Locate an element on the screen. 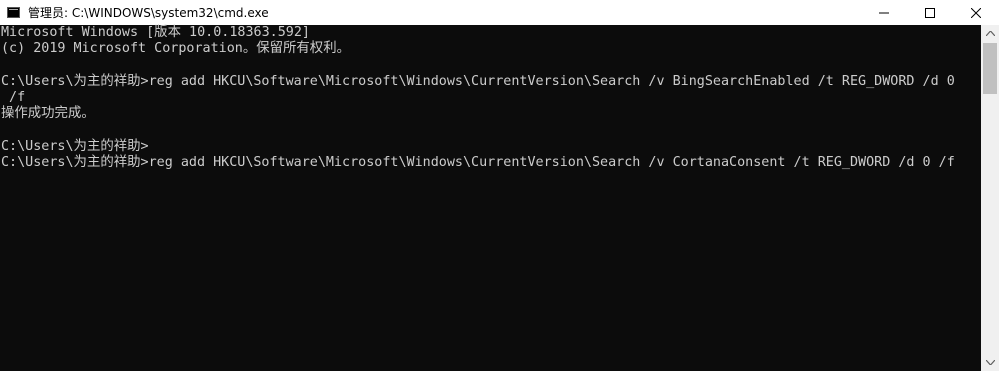  close-icon is located at coordinates (976, 12).